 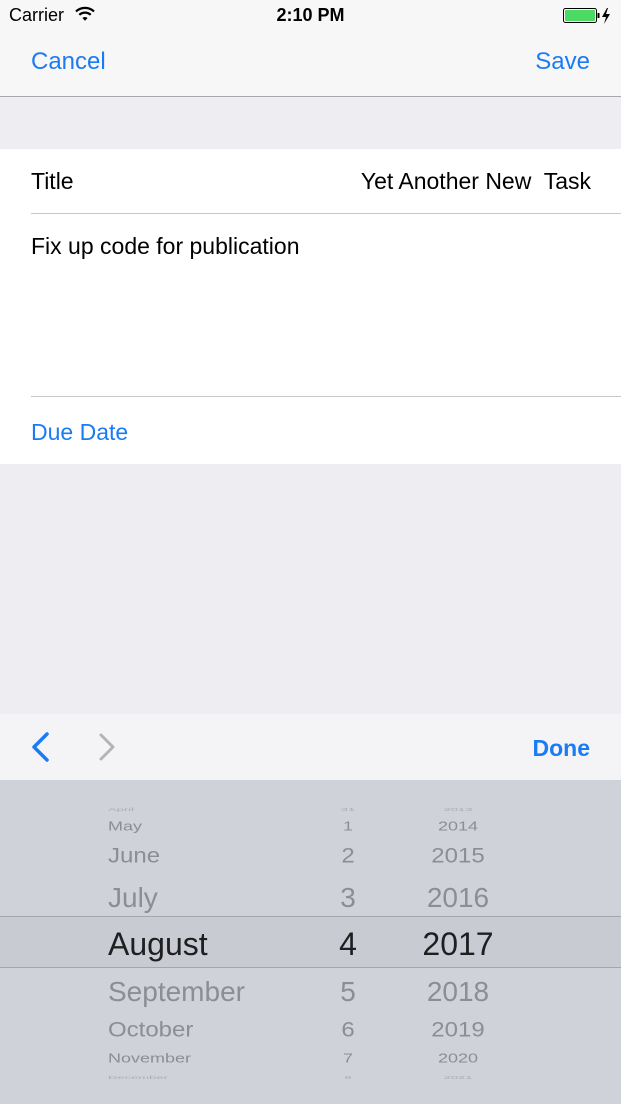 I want to click on month-selected: August, so click(x=208, y=944).